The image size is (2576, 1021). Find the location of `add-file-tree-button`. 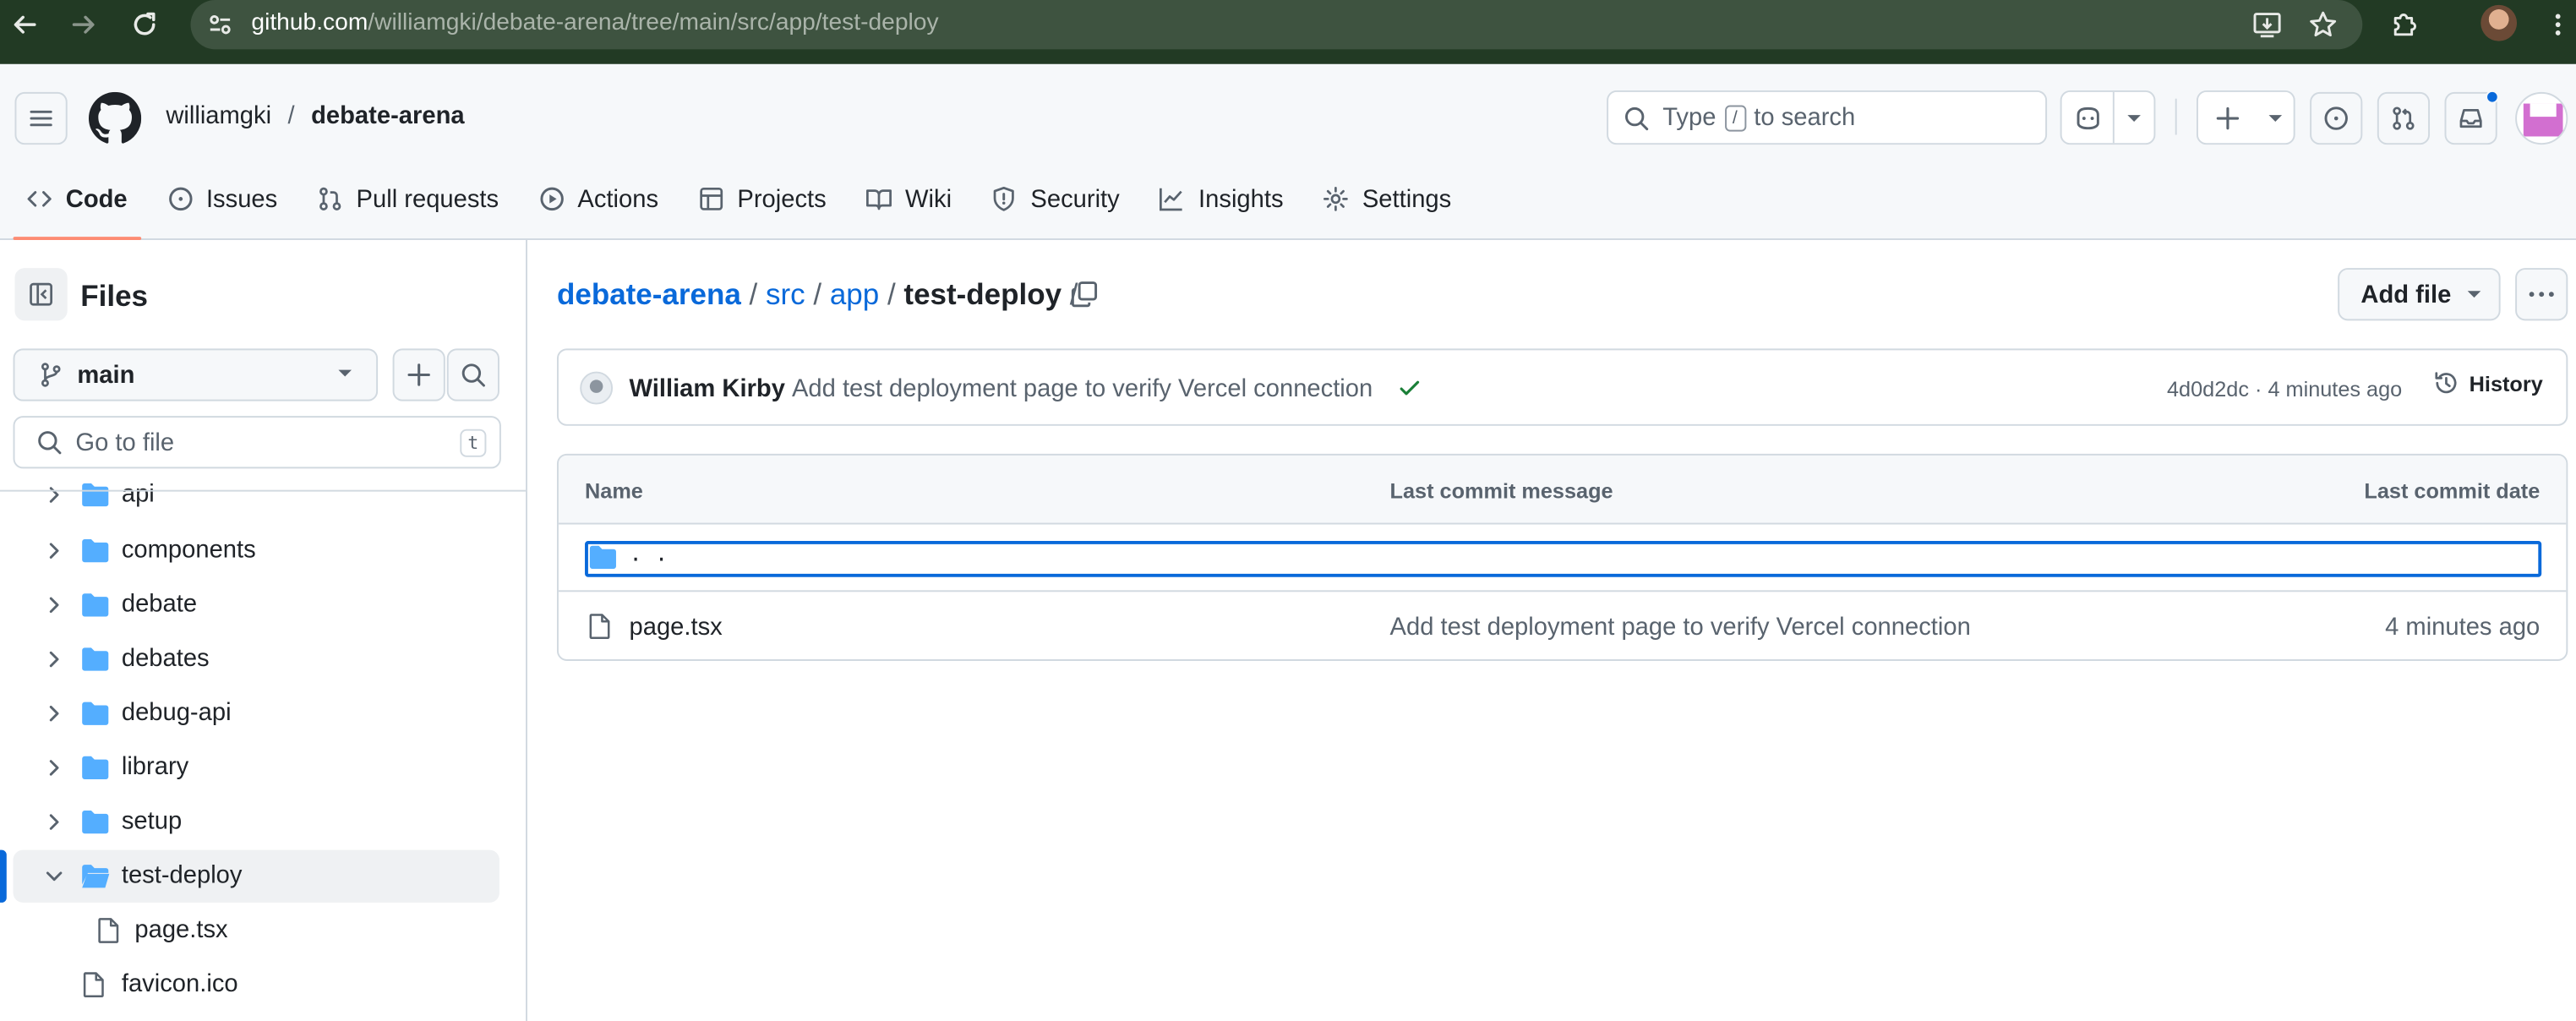

add-file-tree-button is located at coordinates (418, 374).